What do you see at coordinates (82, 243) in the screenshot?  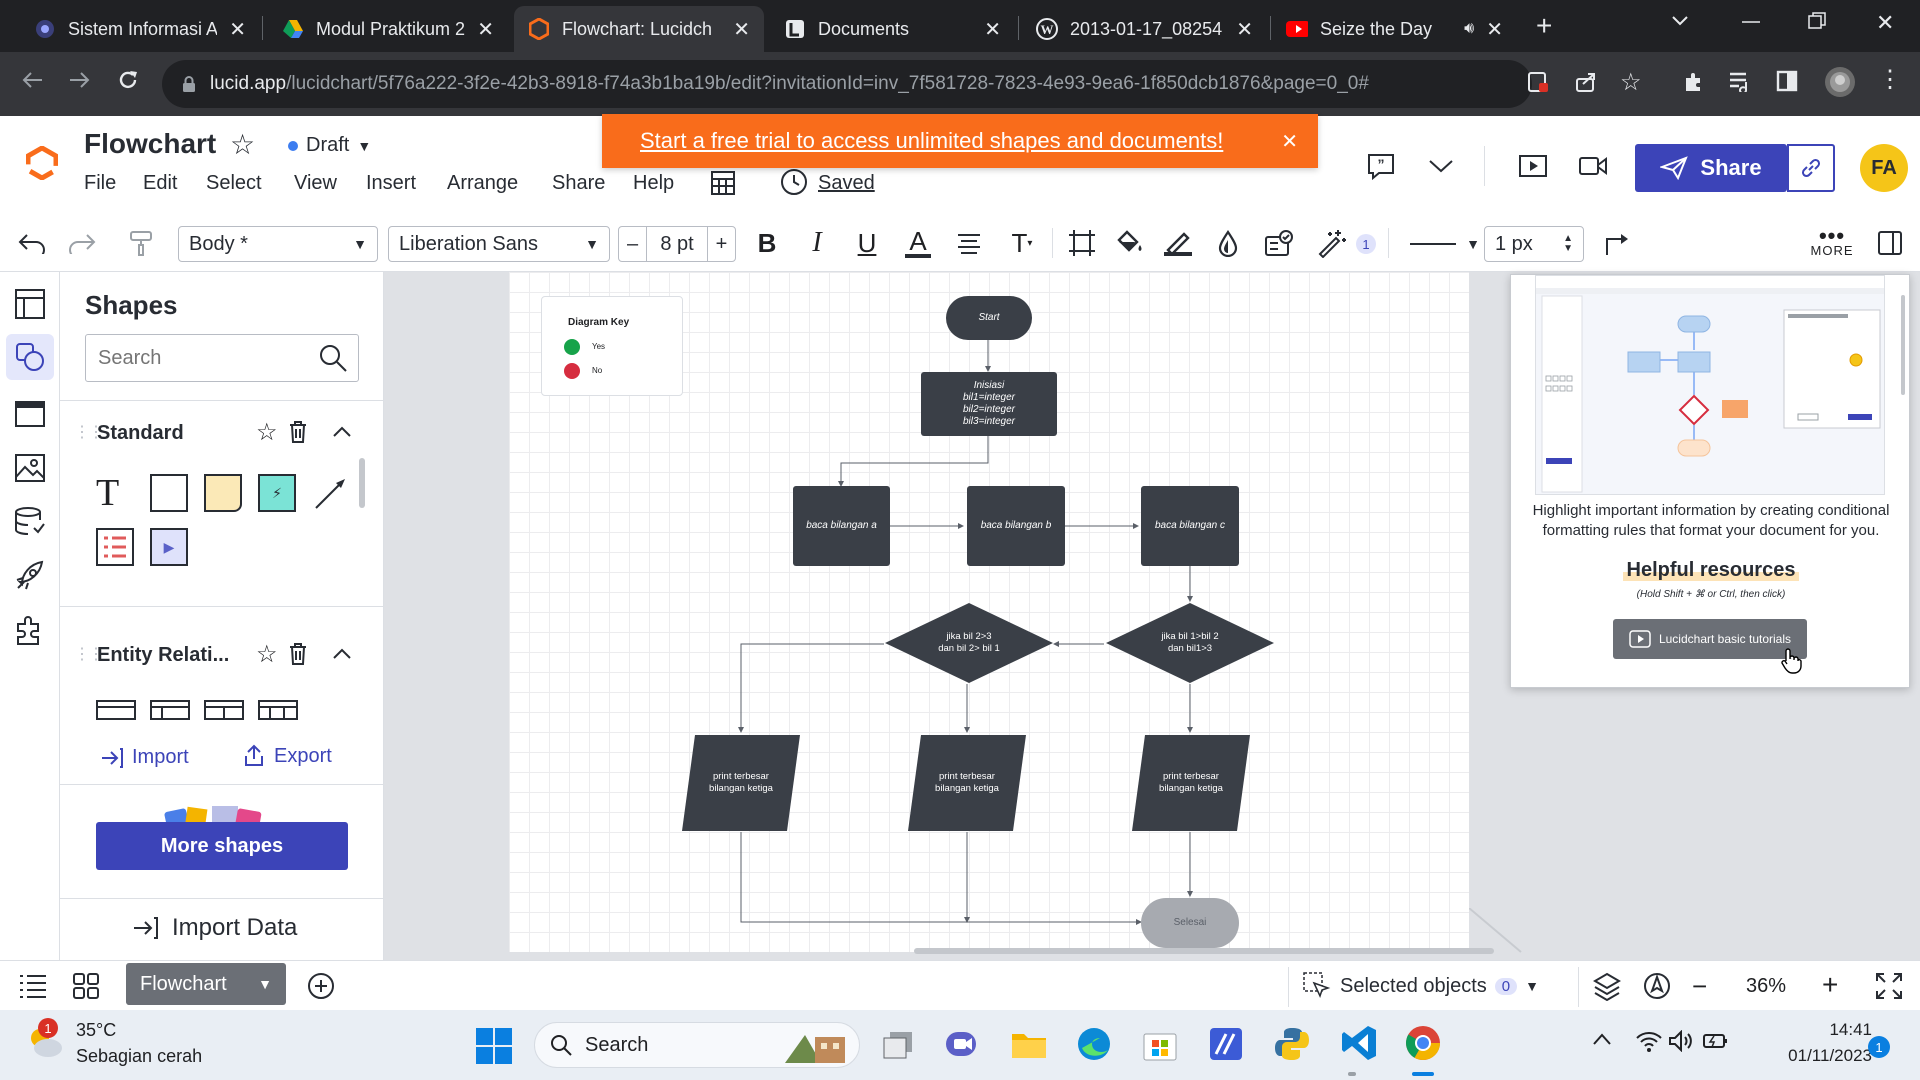 I see `redo-icon` at bounding box center [82, 243].